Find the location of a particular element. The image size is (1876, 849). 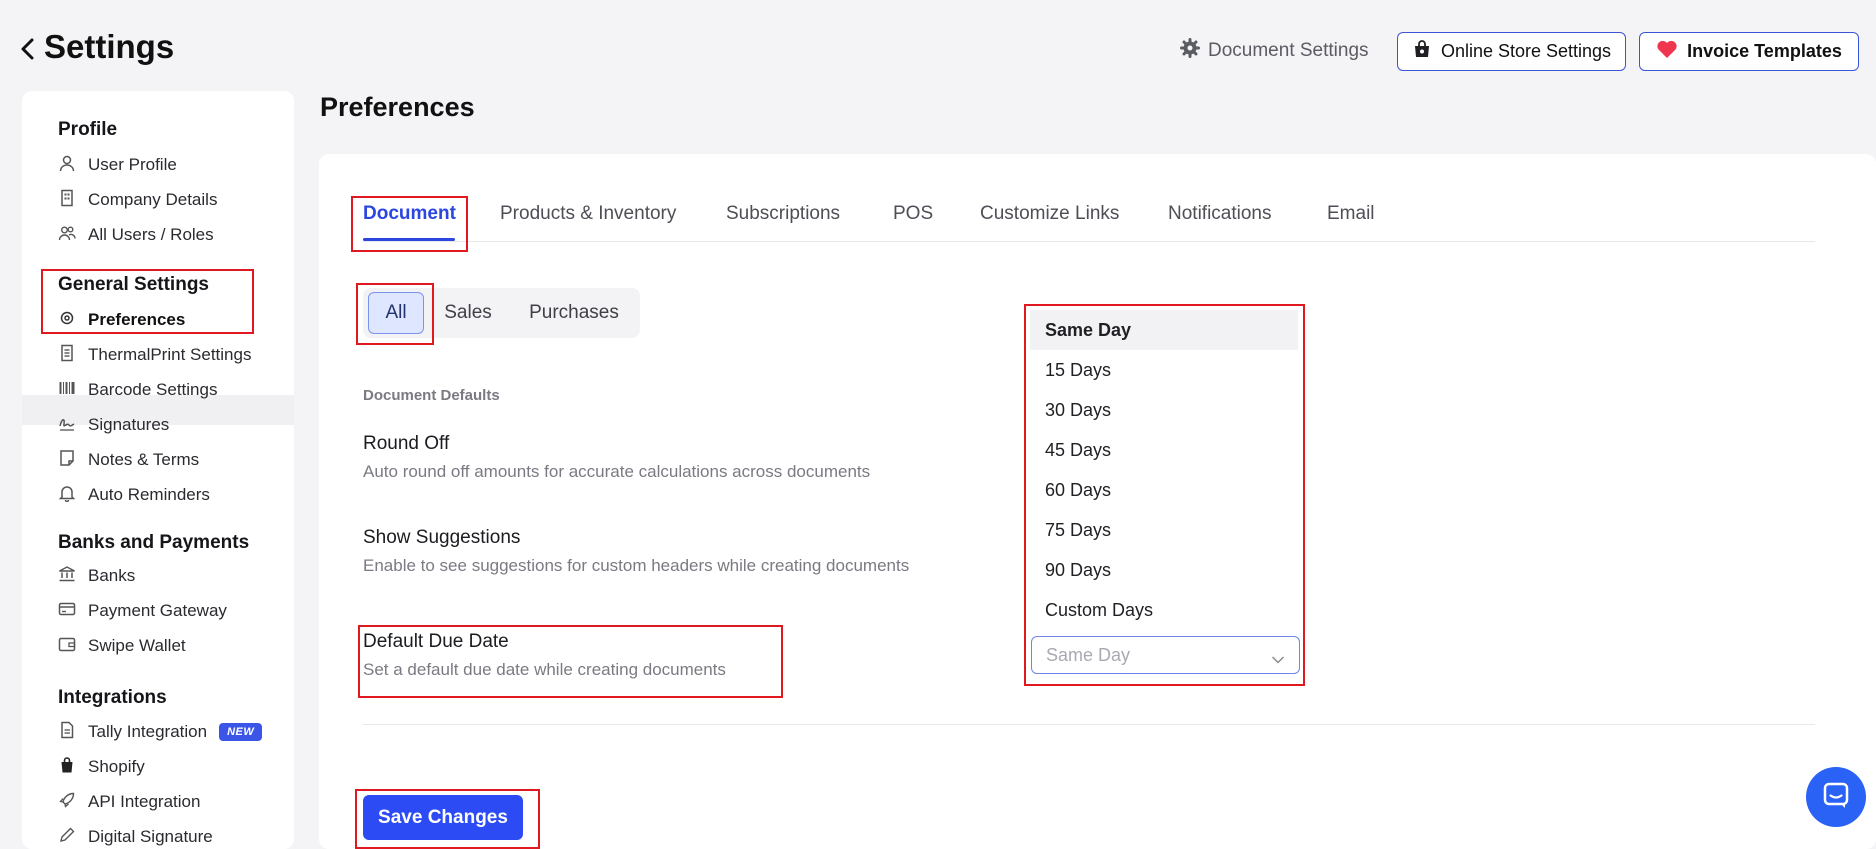

sidebar-item-thermalprint-settings: ThermalPrint Settings is located at coordinates (154, 355).